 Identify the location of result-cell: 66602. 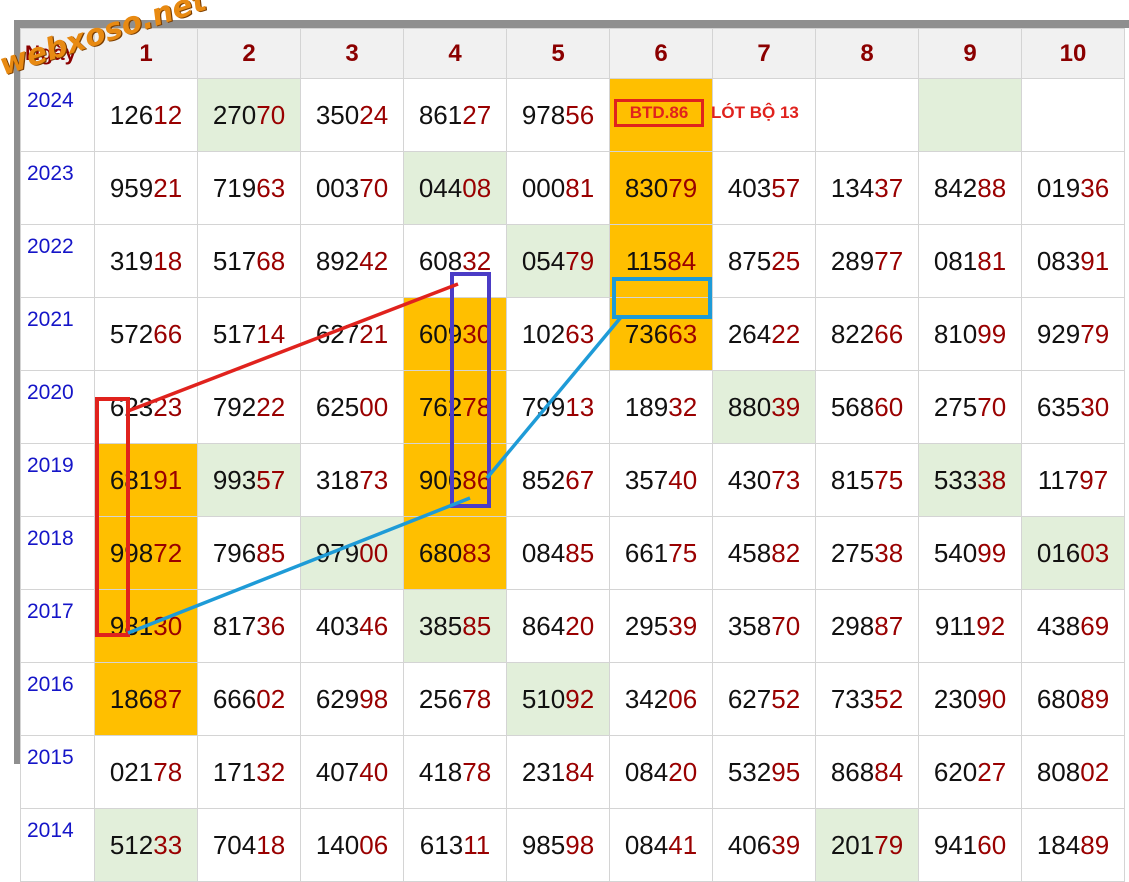
(249, 699).